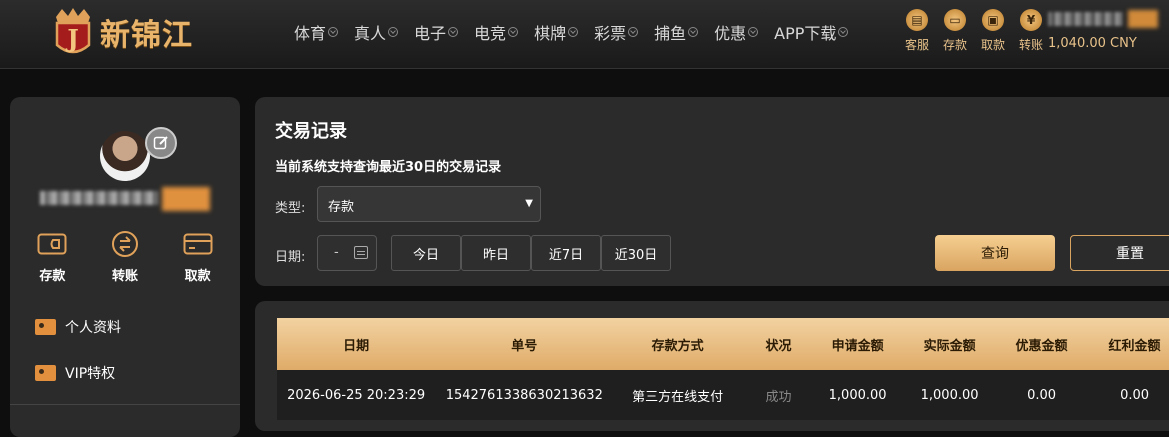 The height and width of the screenshot is (437, 1169). Describe the element at coordinates (430, 33) in the screenshot. I see `nav-label: 电子` at that location.